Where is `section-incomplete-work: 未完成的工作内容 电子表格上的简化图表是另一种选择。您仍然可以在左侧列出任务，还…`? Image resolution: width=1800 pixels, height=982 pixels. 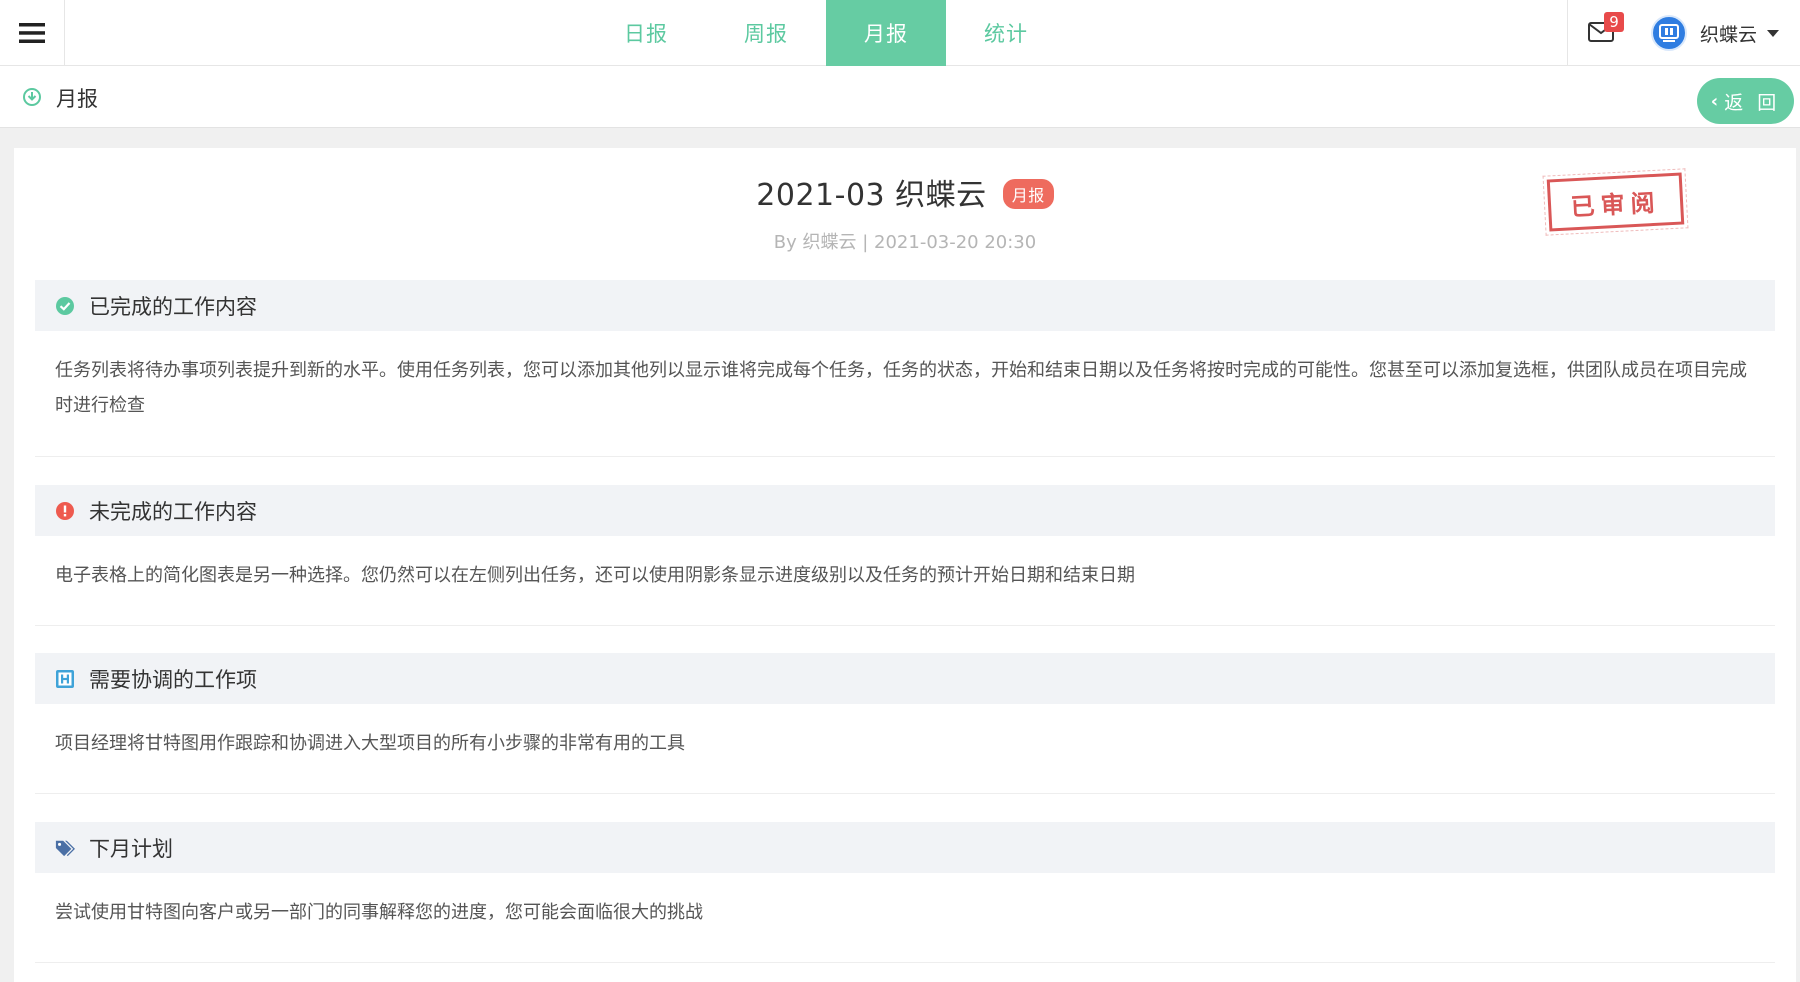 section-incomplete-work: 未完成的工作内容 电子表格上的简化图表是另一种选择。您仍然可以在左侧列出任务，还… is located at coordinates (905, 555).